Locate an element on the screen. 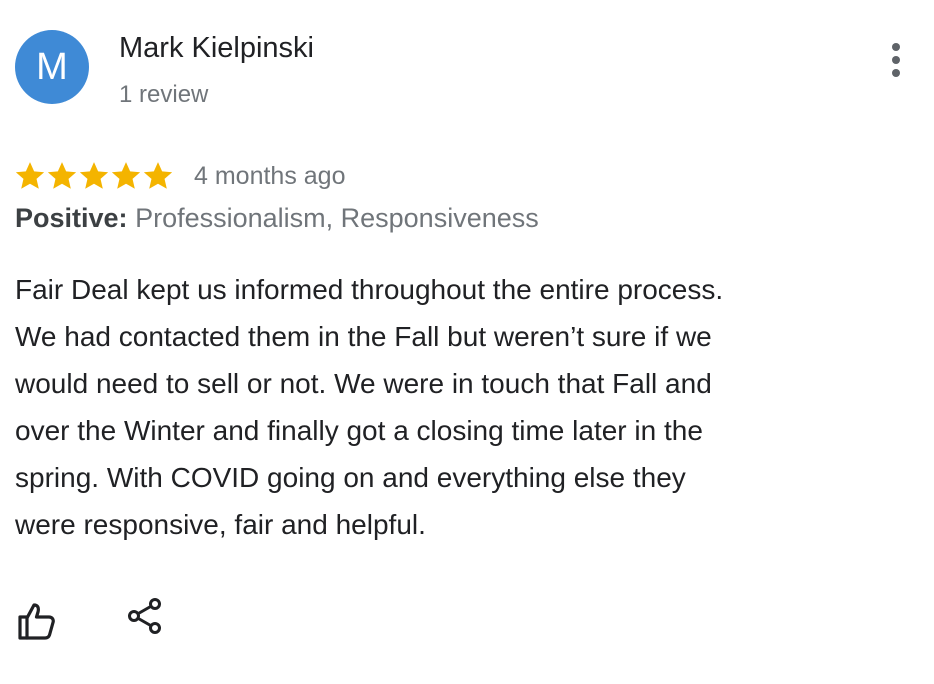 The image size is (934, 684). highlight-values: Professionalism, Responsiveness is located at coordinates (337, 218).